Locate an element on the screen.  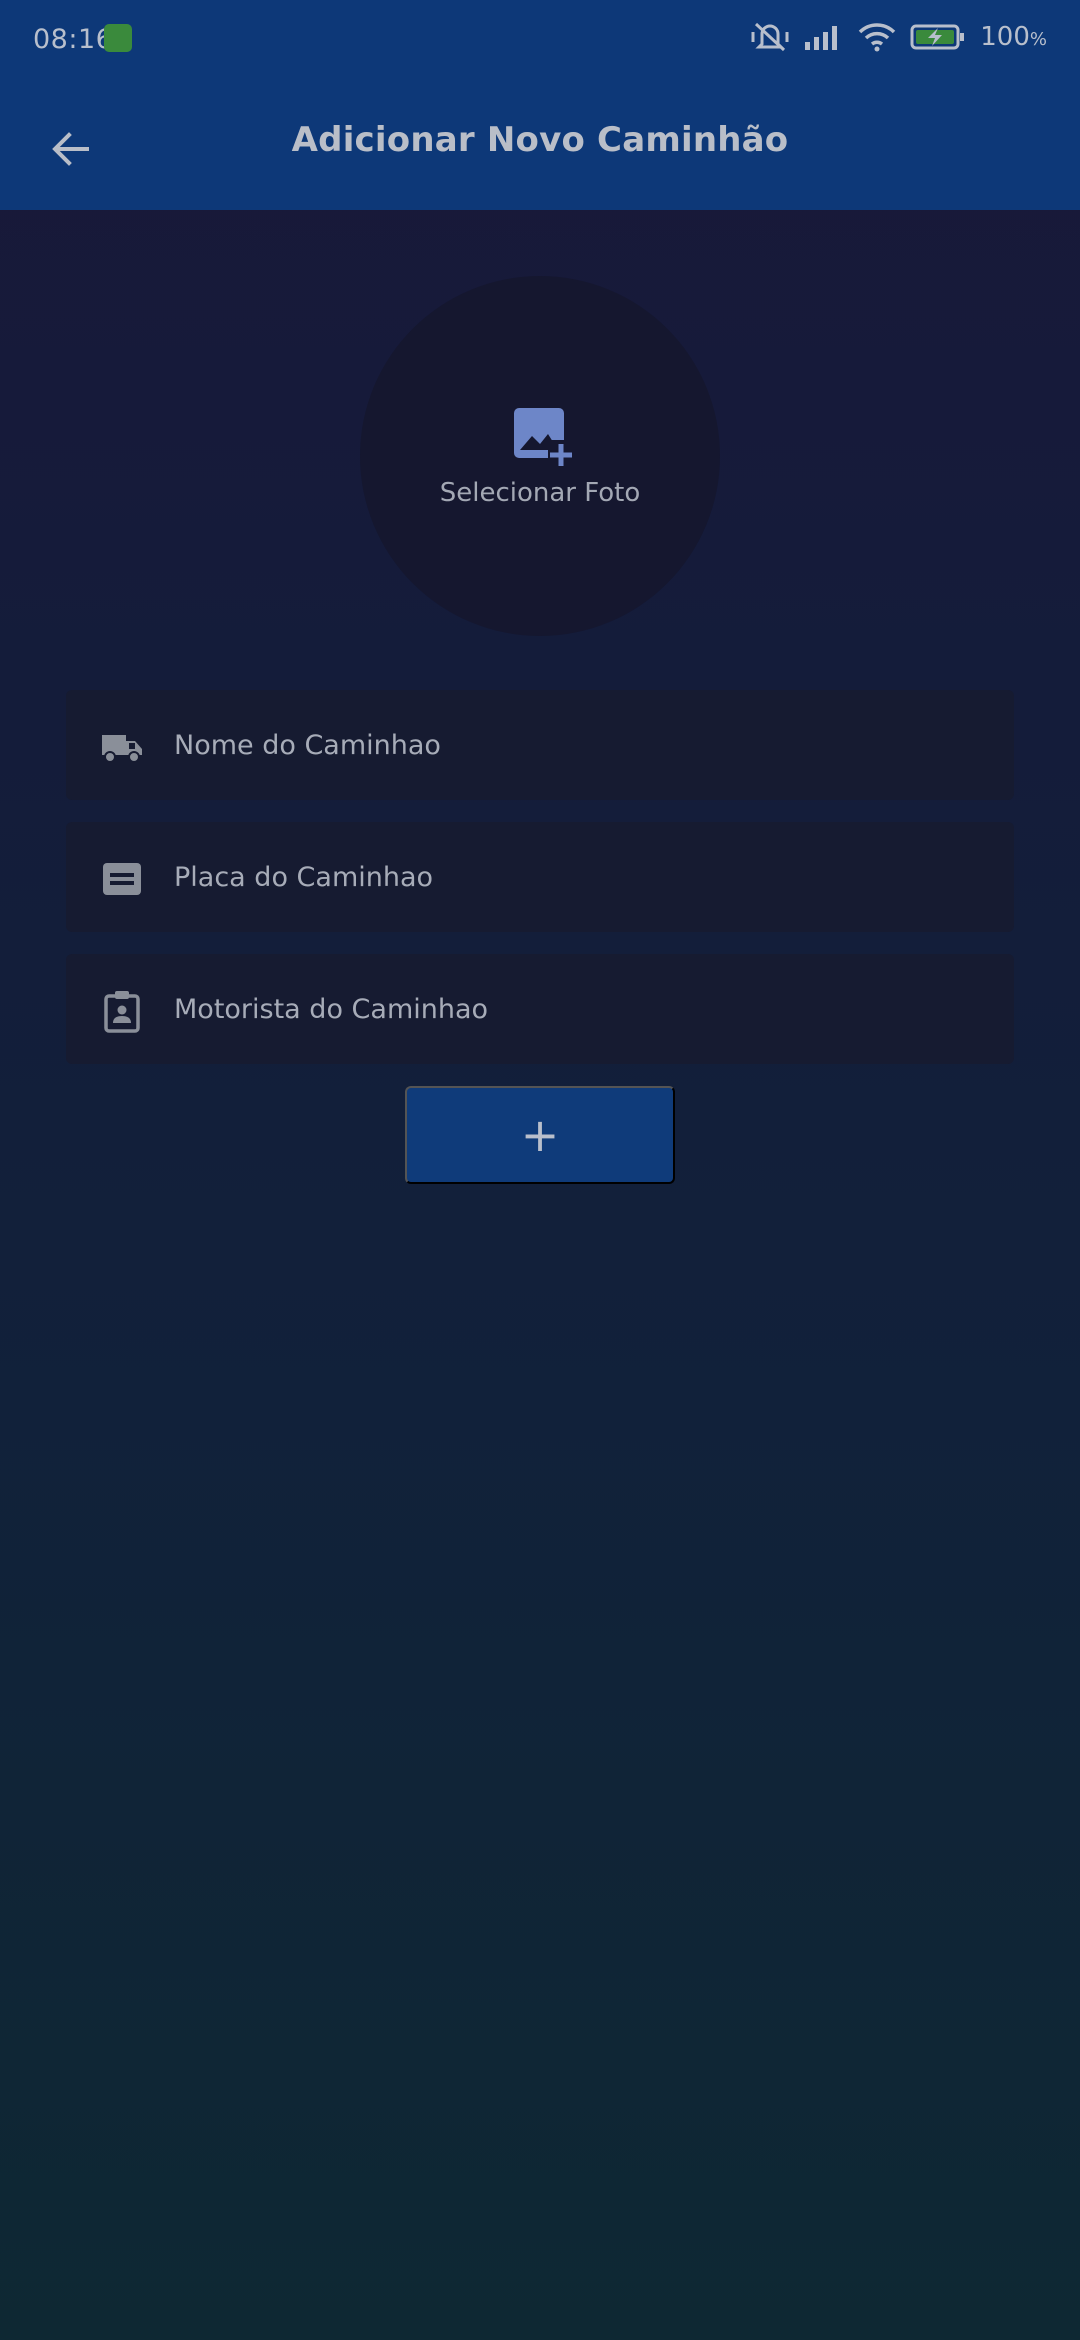
plate-icon is located at coordinates (122, 879).